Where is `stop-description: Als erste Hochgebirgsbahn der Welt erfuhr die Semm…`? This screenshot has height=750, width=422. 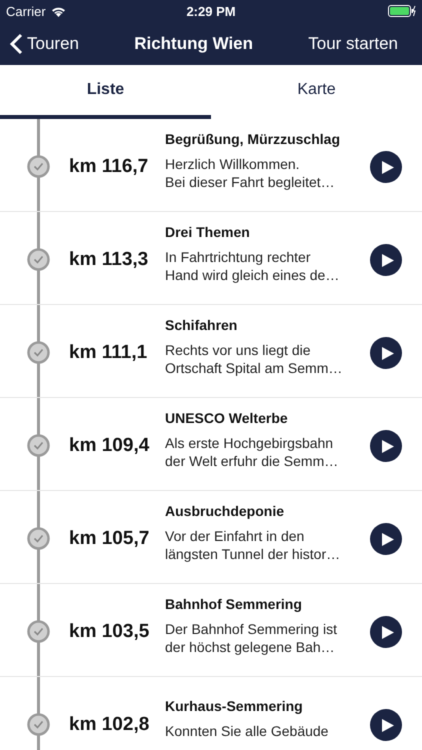
stop-description: Als erste Hochgebirgsbahn der Welt erfuhr die Semm… is located at coordinates (252, 452).